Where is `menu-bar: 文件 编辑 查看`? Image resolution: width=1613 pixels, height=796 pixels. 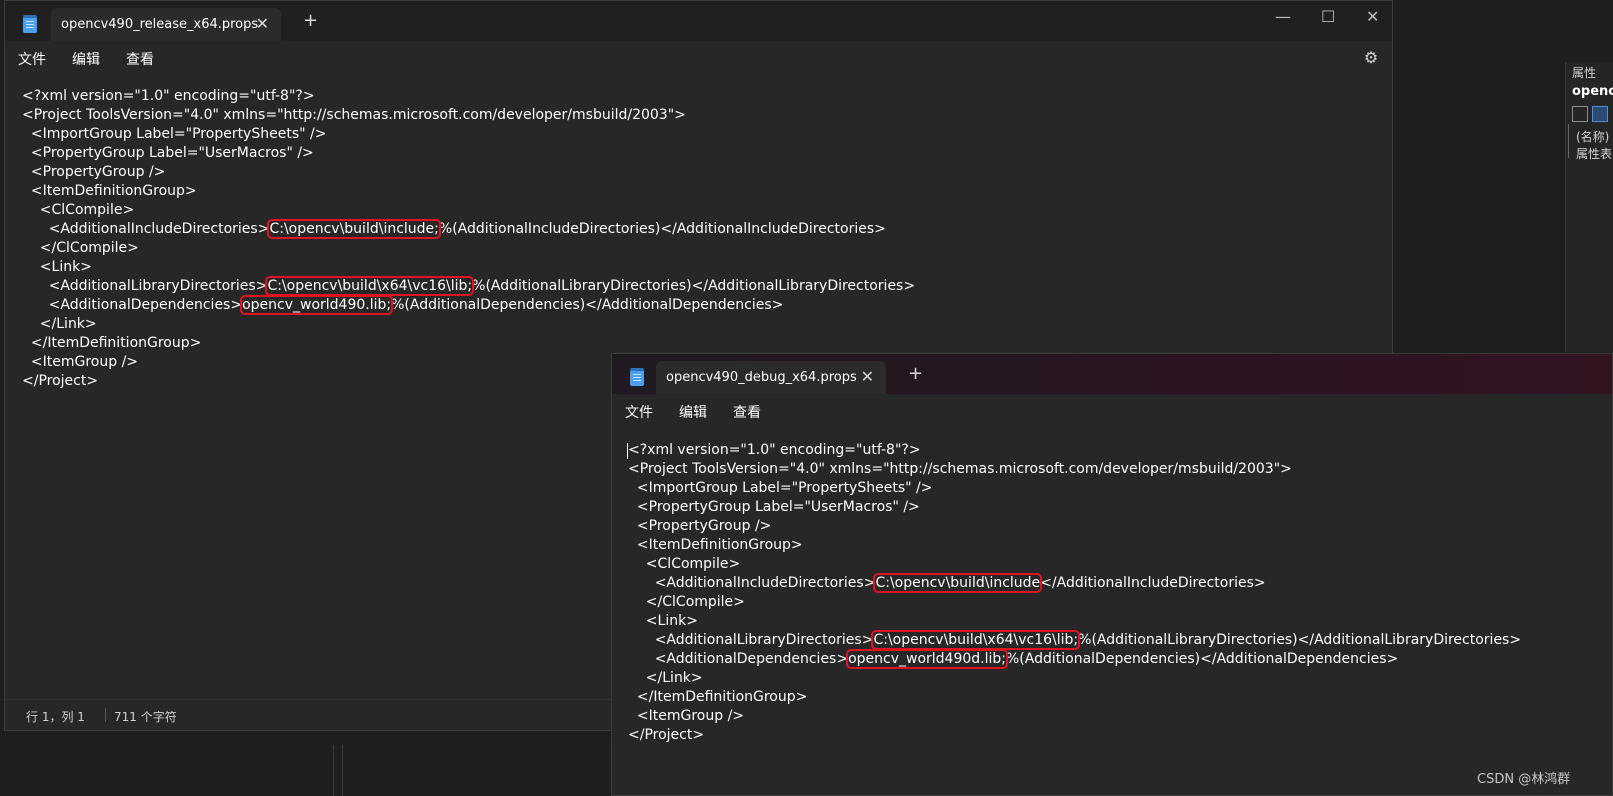
menu-bar: 文件 编辑 查看 is located at coordinates (1112, 412).